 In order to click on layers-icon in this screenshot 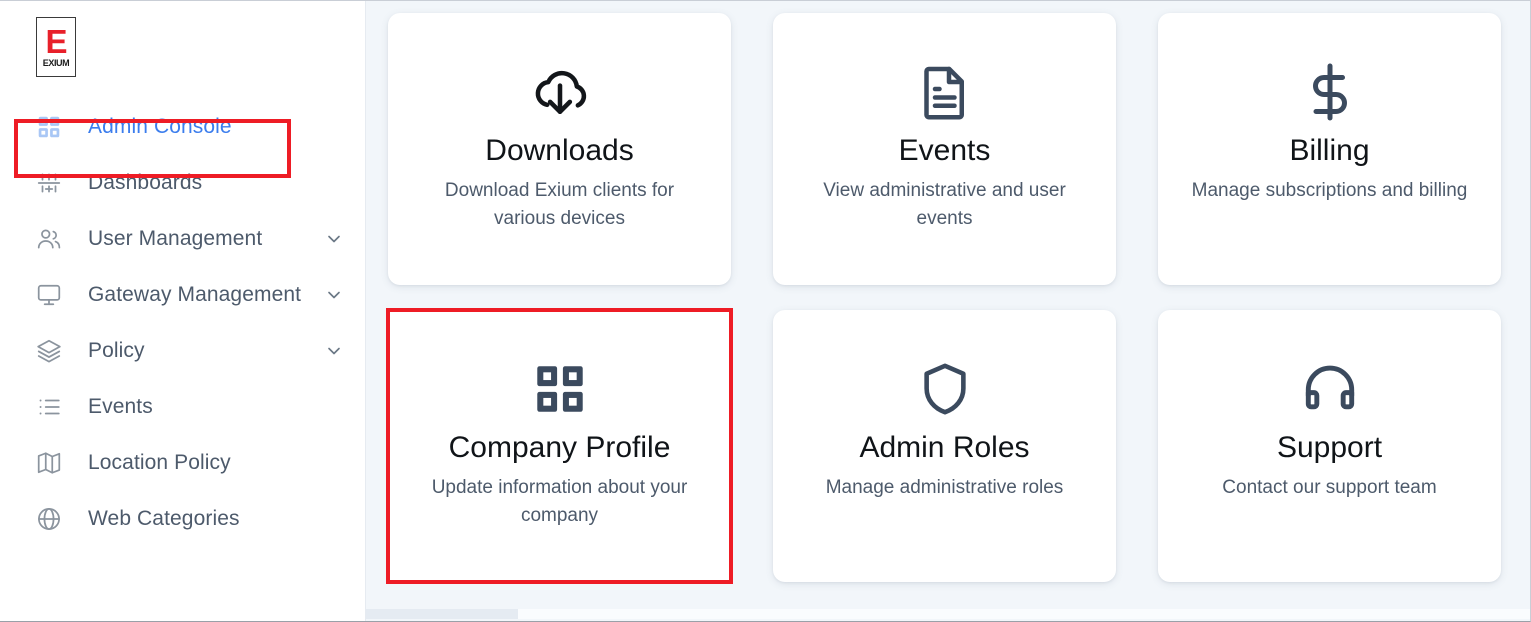, I will do `click(51, 351)`.